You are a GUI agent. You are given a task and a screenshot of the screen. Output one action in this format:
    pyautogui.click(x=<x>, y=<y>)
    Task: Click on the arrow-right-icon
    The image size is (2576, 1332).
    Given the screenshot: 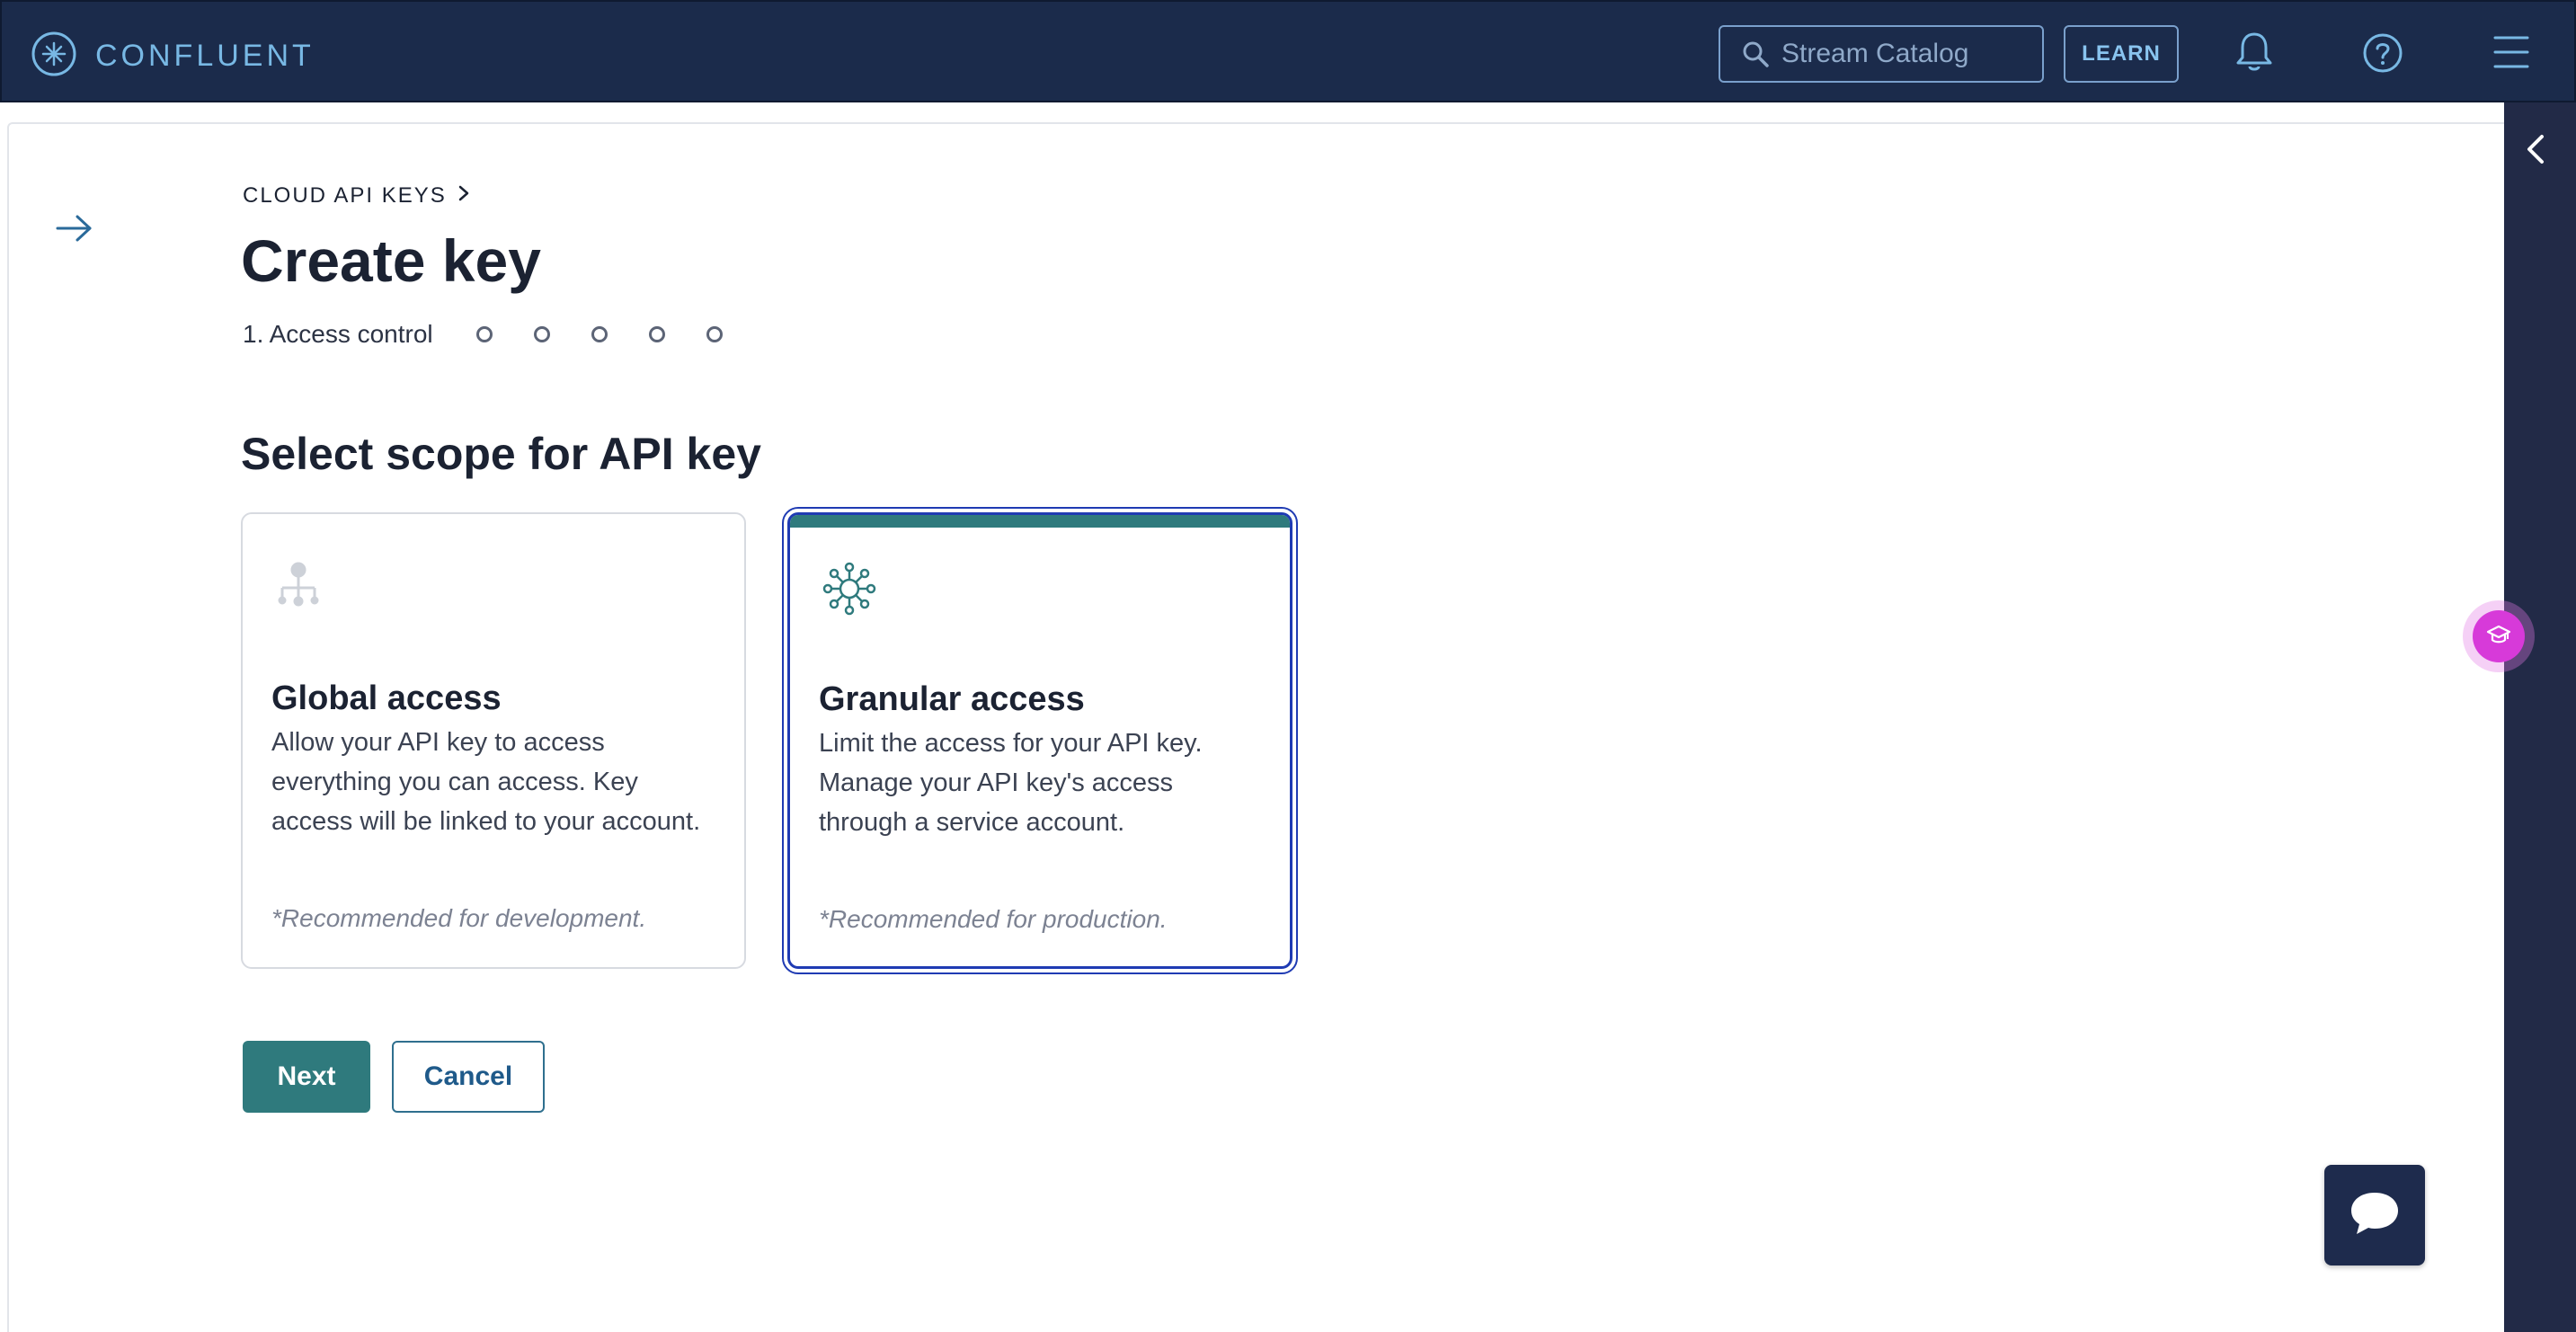 What is the action you would take?
    pyautogui.click(x=73, y=230)
    